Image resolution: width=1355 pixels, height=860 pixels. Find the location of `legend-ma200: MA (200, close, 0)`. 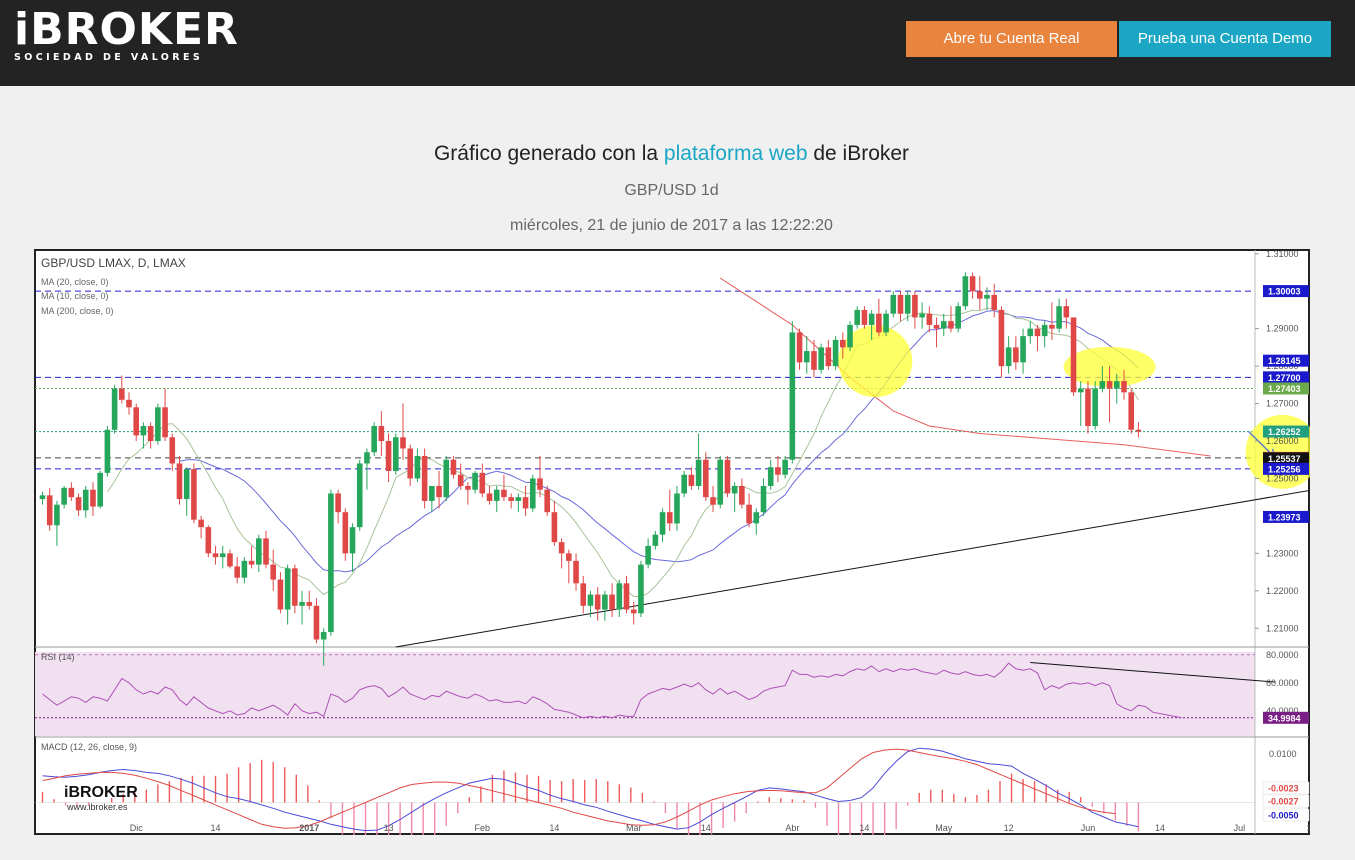

legend-ma200: MA (200, close, 0) is located at coordinates (77, 311).